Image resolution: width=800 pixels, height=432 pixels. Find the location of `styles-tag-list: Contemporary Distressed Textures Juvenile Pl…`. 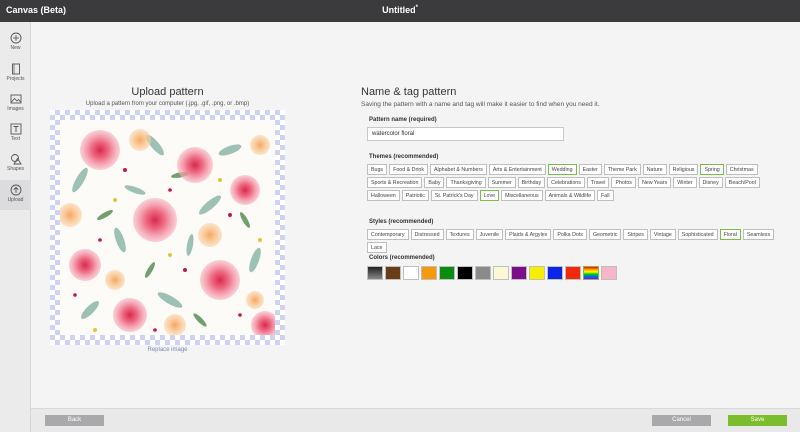

styles-tag-list: Contemporary Distressed Textures Juvenile Pl… is located at coordinates (572, 241).